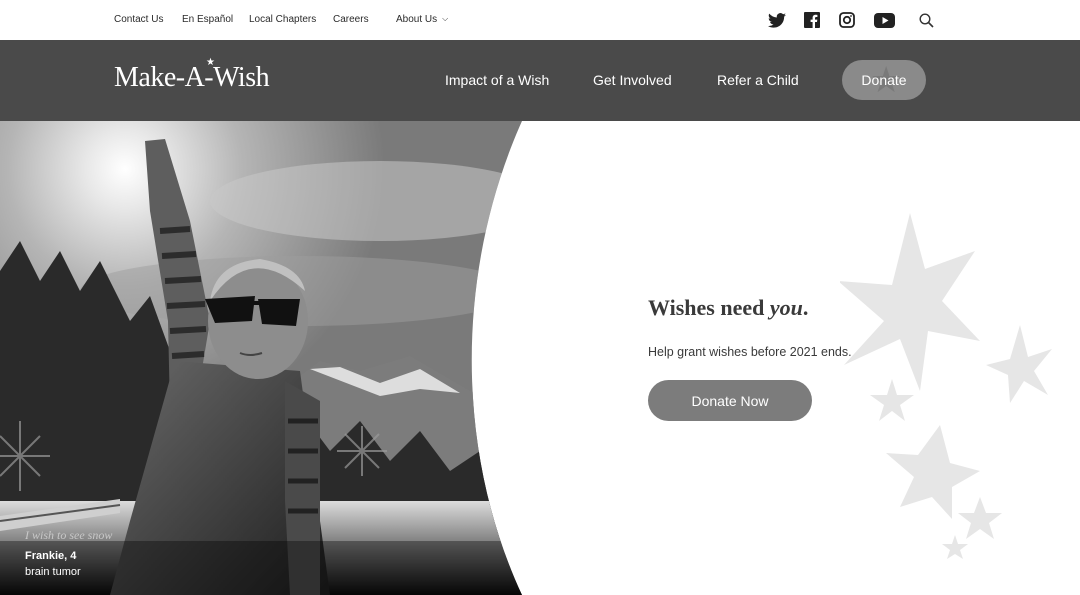 This screenshot has height=595, width=1080. What do you see at coordinates (351, 19) in the screenshot?
I see `careers-link: Careers` at bounding box center [351, 19].